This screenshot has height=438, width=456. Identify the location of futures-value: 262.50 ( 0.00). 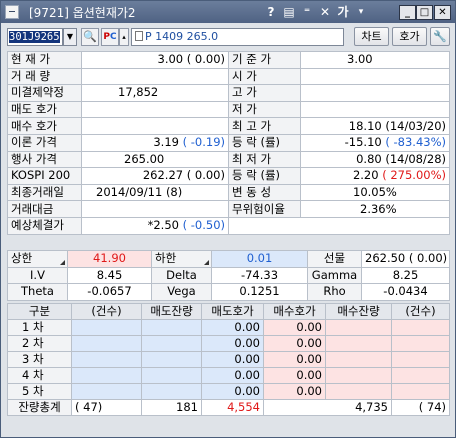
(405, 259).